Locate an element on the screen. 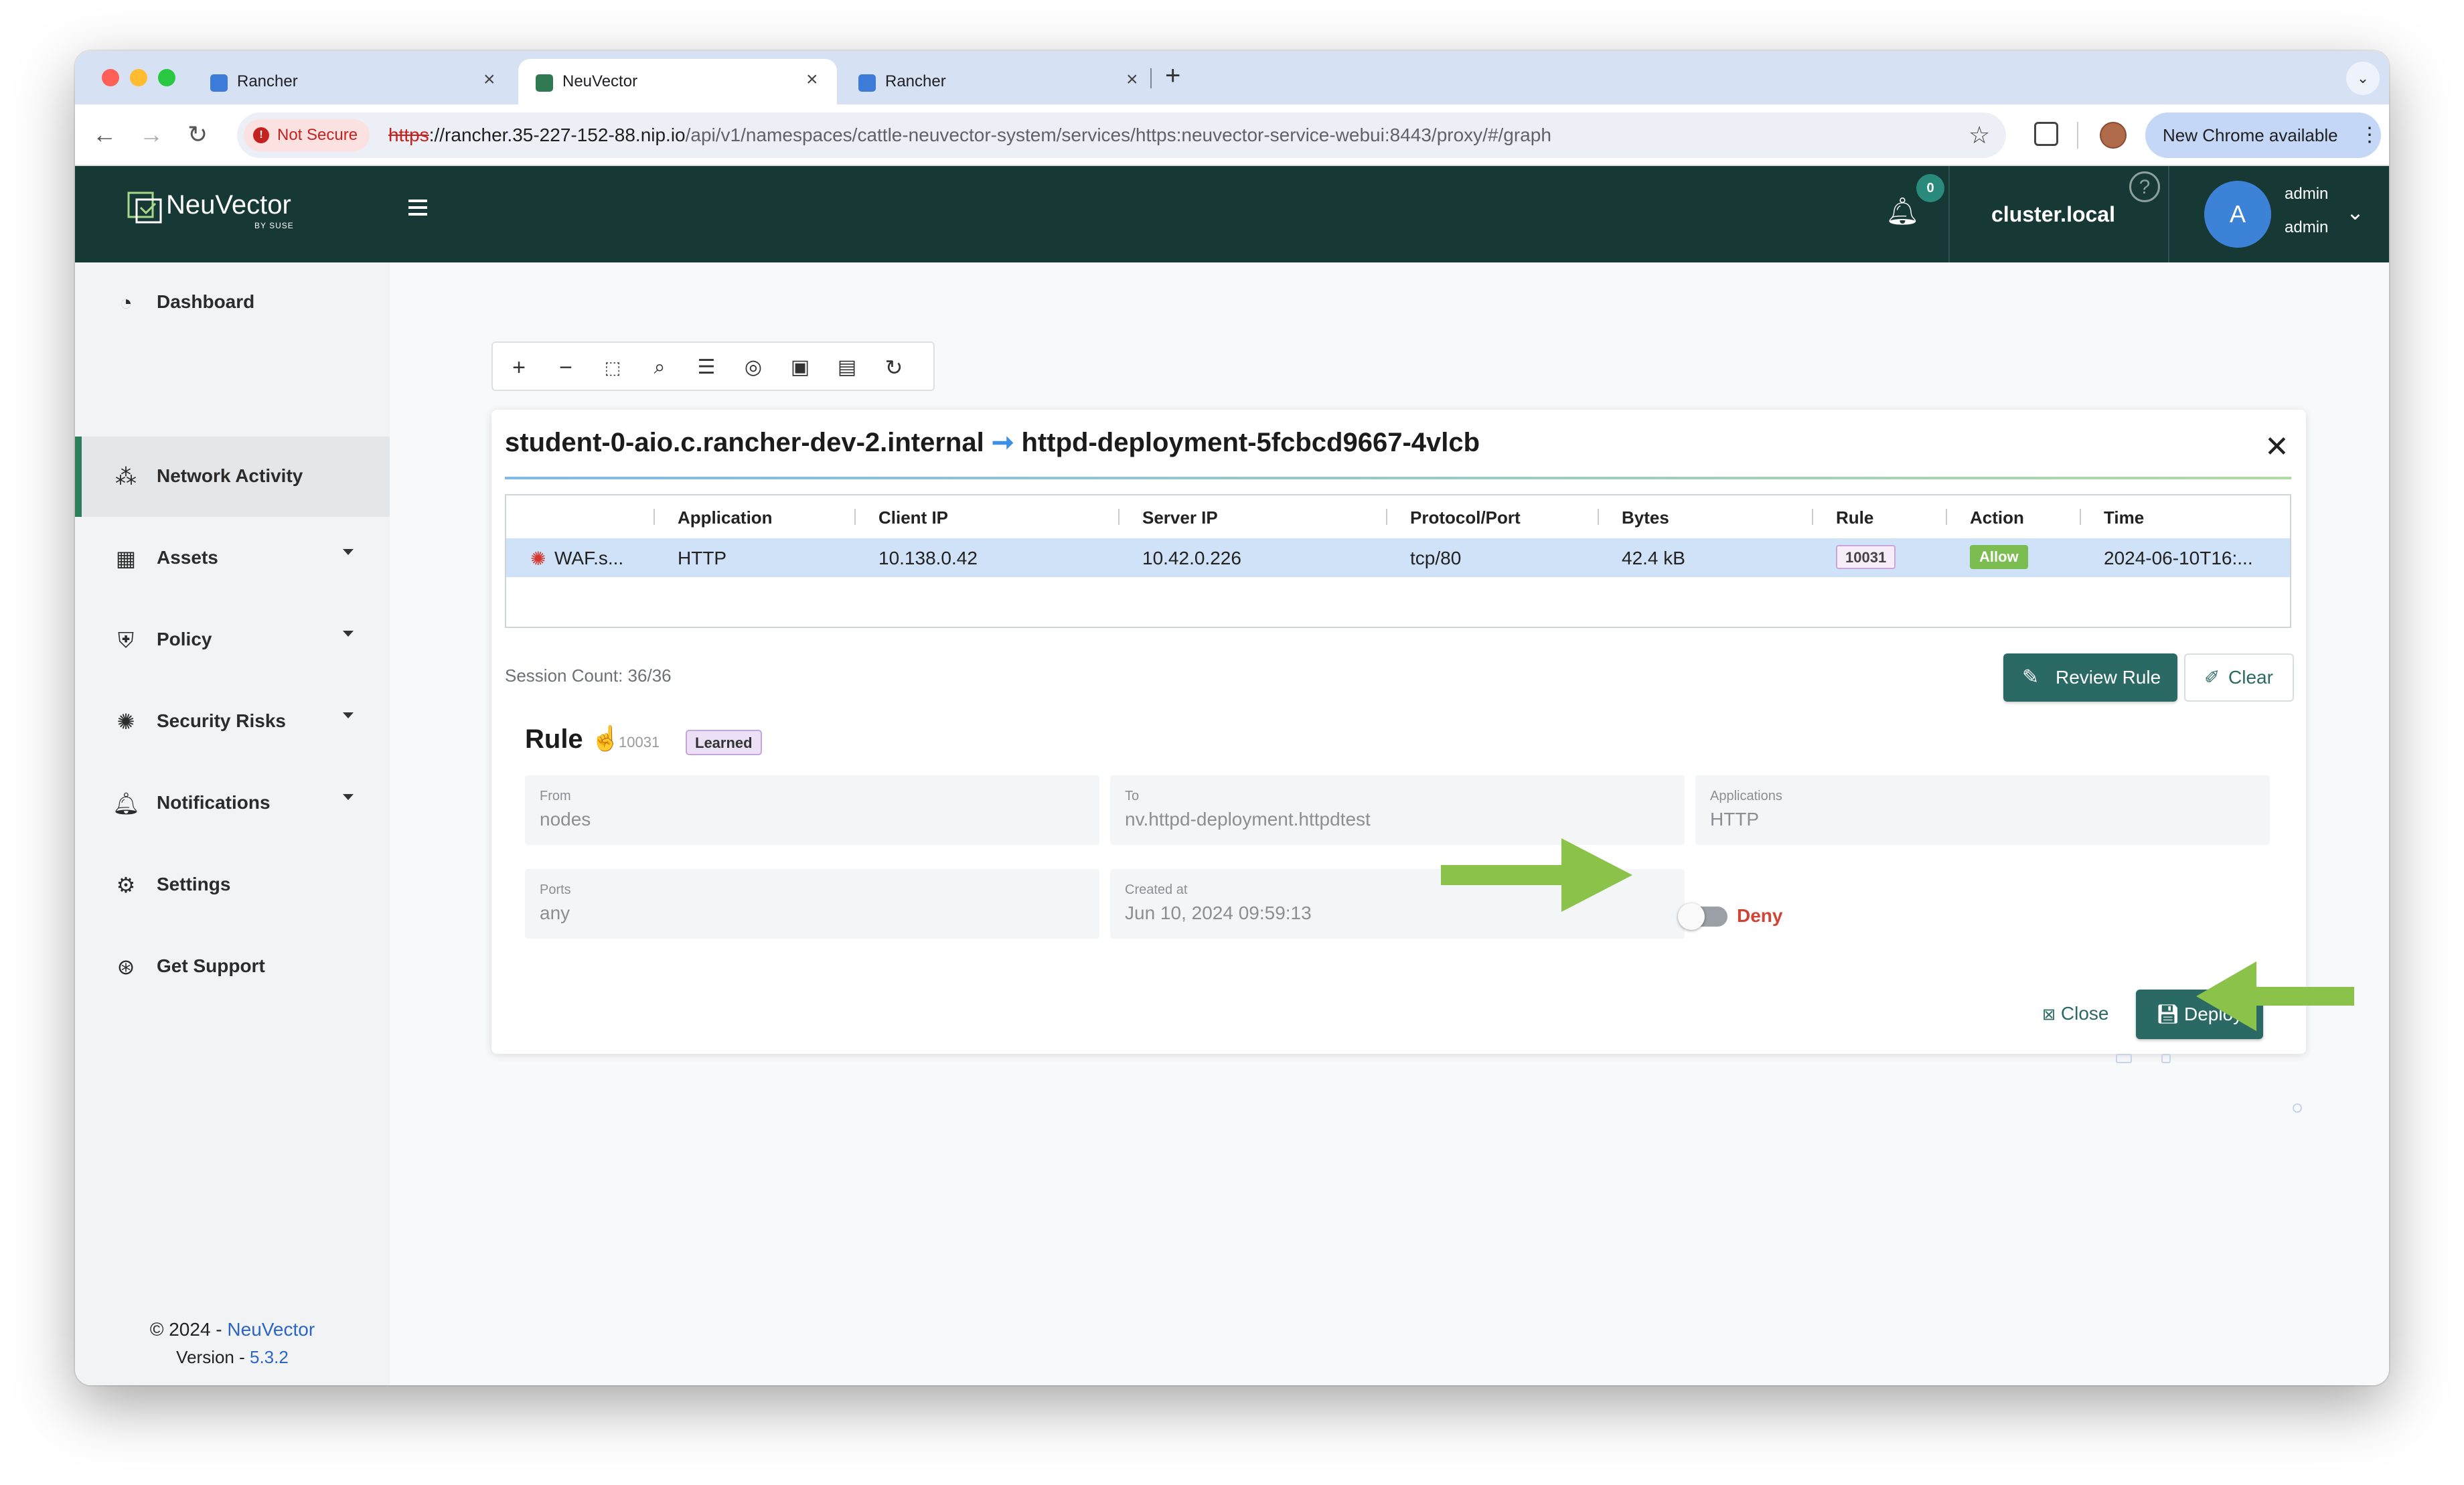 The image size is (2464, 1485). applications-field: Applications HTTP is located at coordinates (1982, 810).